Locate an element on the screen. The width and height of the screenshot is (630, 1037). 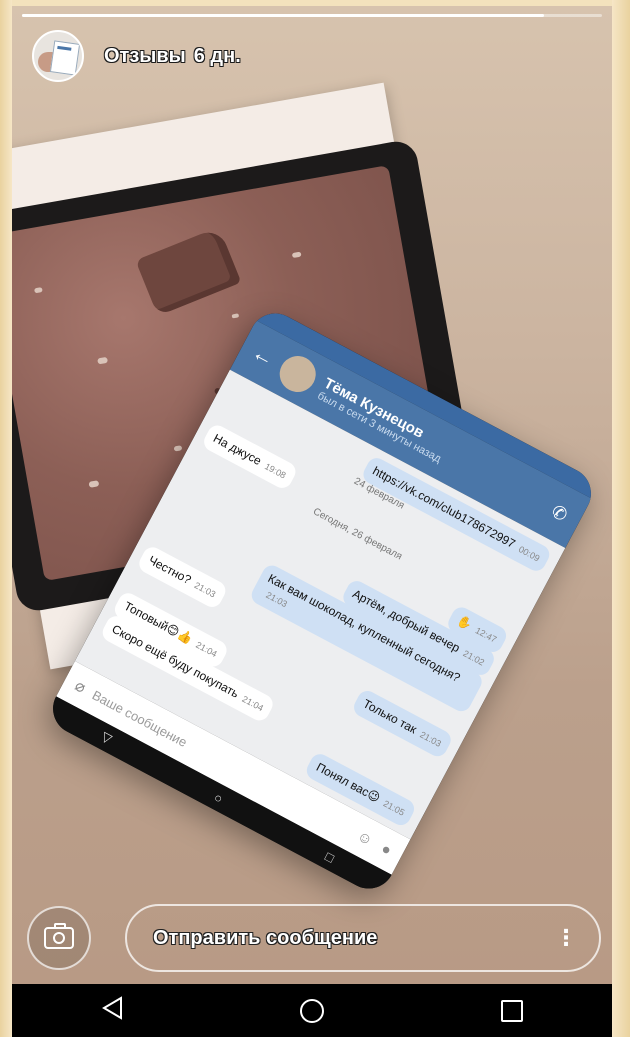
phone-call-icon: ✆ is located at coordinates (559, 513).